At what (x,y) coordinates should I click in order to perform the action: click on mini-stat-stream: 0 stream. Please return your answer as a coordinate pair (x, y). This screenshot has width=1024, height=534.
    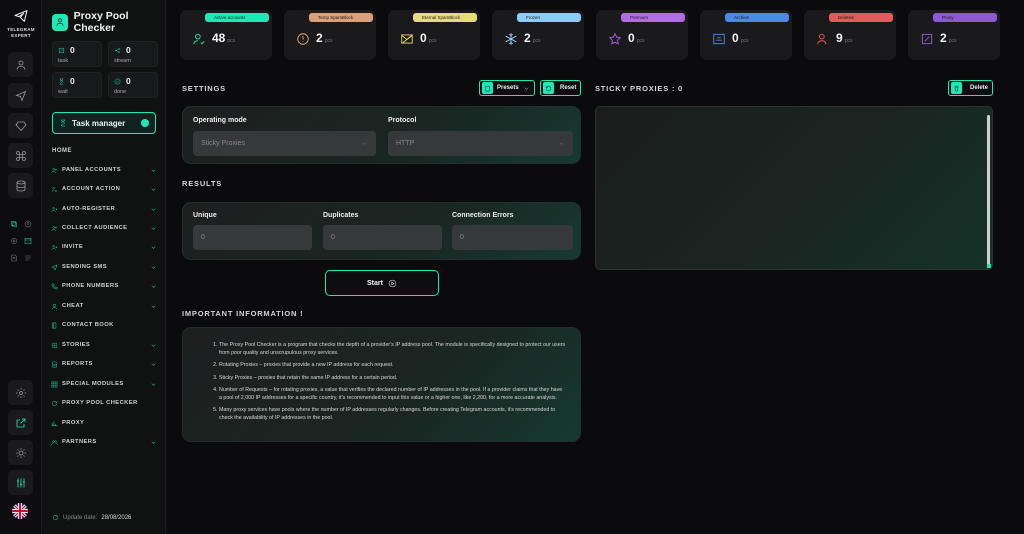
    Looking at the image, I should click on (133, 54).